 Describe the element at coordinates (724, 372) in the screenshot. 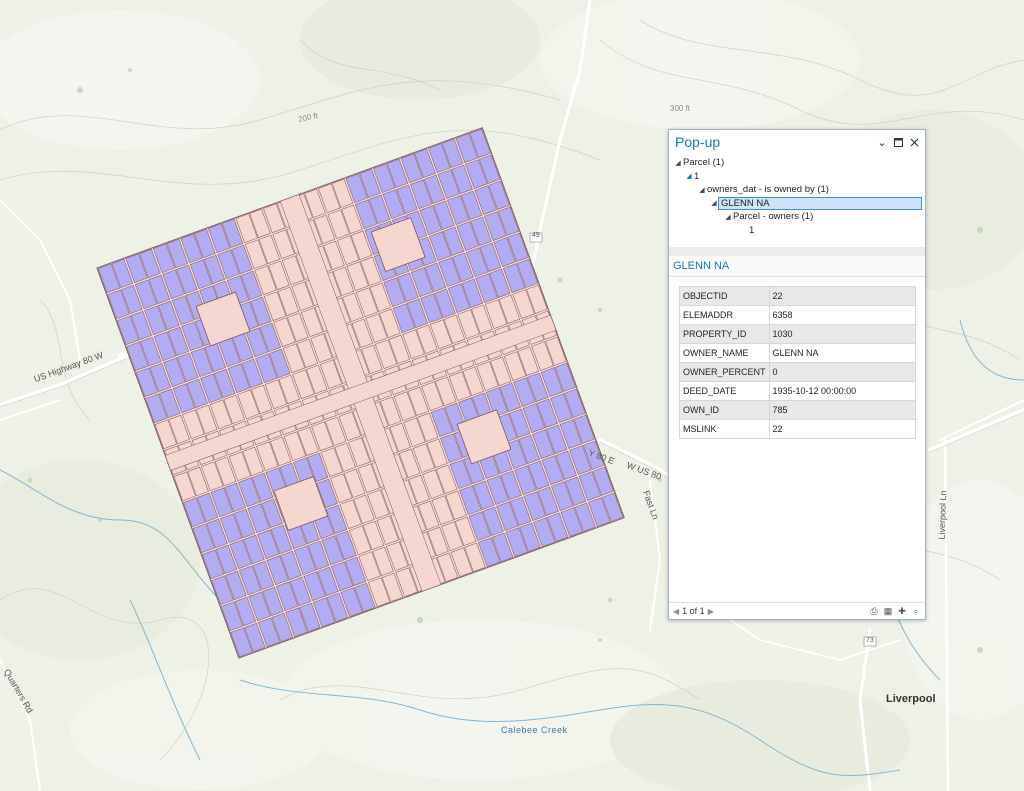

I see `attribute-key: OWNER_PERCENT` at that location.